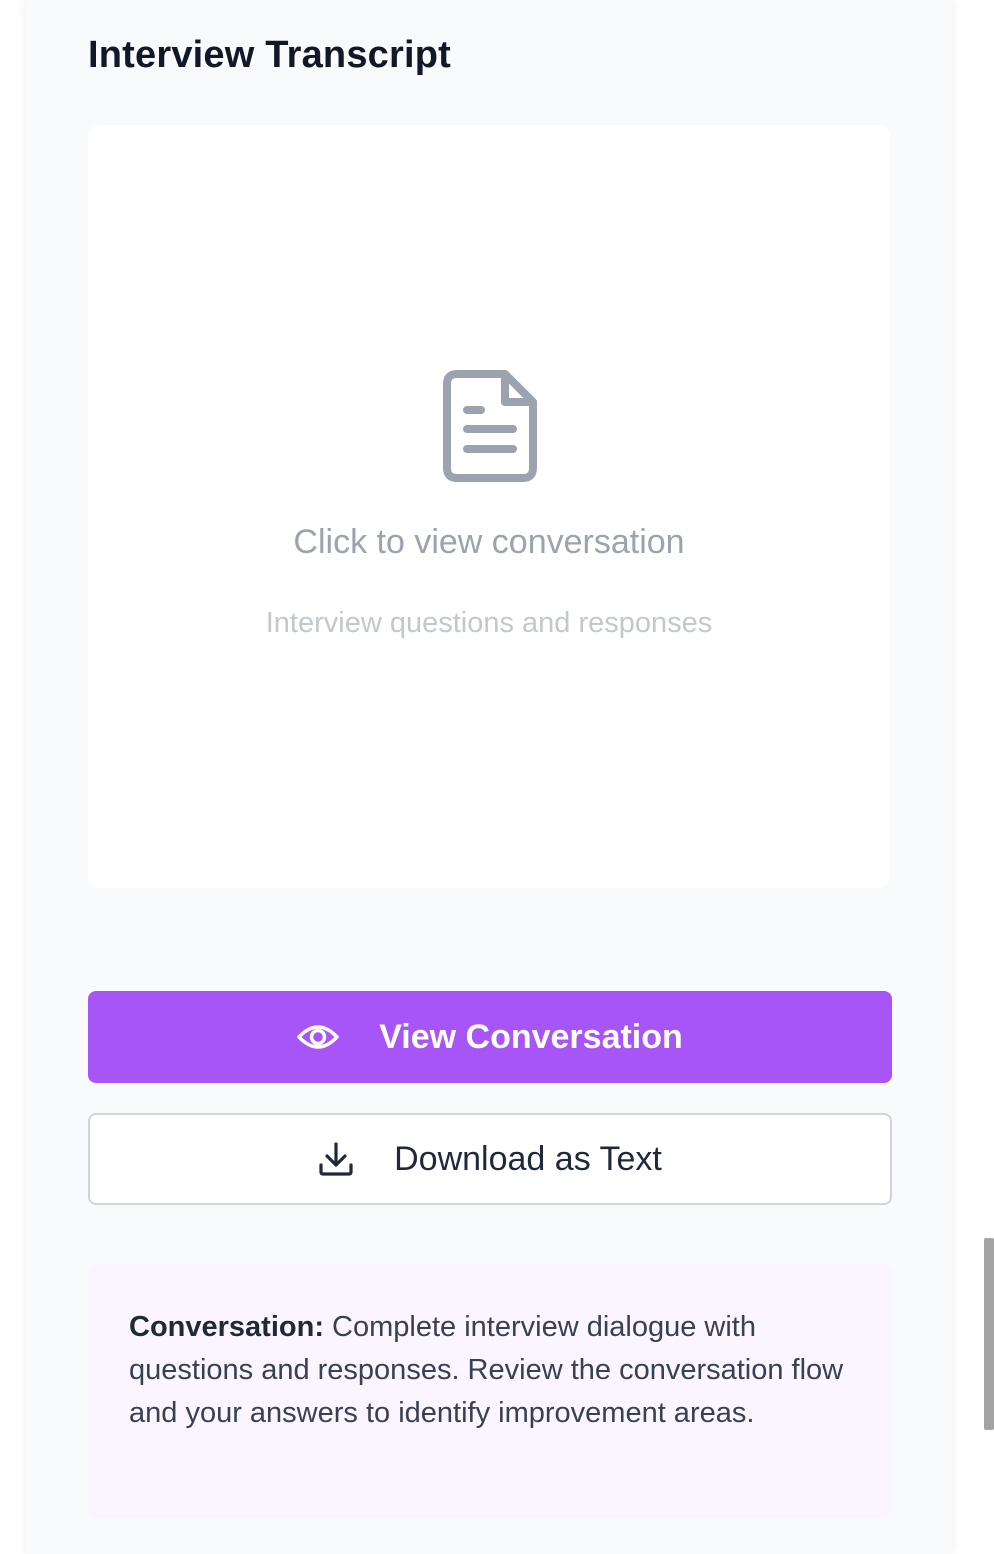 The height and width of the screenshot is (1554, 994). Describe the element at coordinates (489, 623) in the screenshot. I see `preview-subtitle: Interview questions and responses` at that location.